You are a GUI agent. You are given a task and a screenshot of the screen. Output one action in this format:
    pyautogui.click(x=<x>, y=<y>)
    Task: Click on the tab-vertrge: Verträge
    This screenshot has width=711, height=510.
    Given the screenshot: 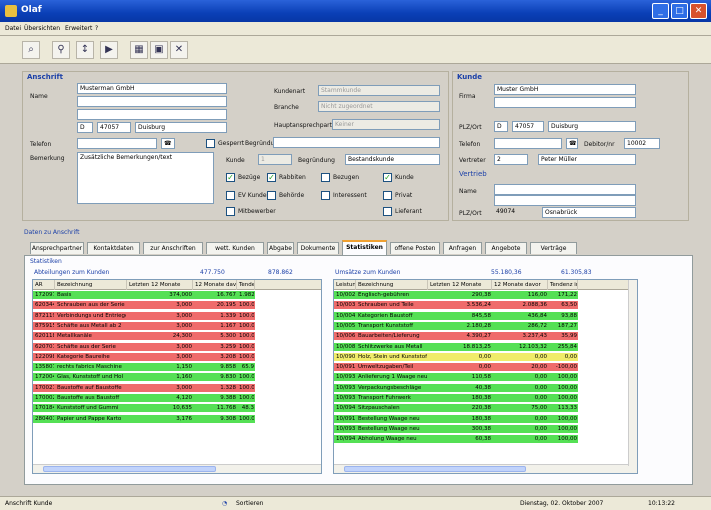 What is the action you would take?
    pyautogui.click(x=553, y=248)
    